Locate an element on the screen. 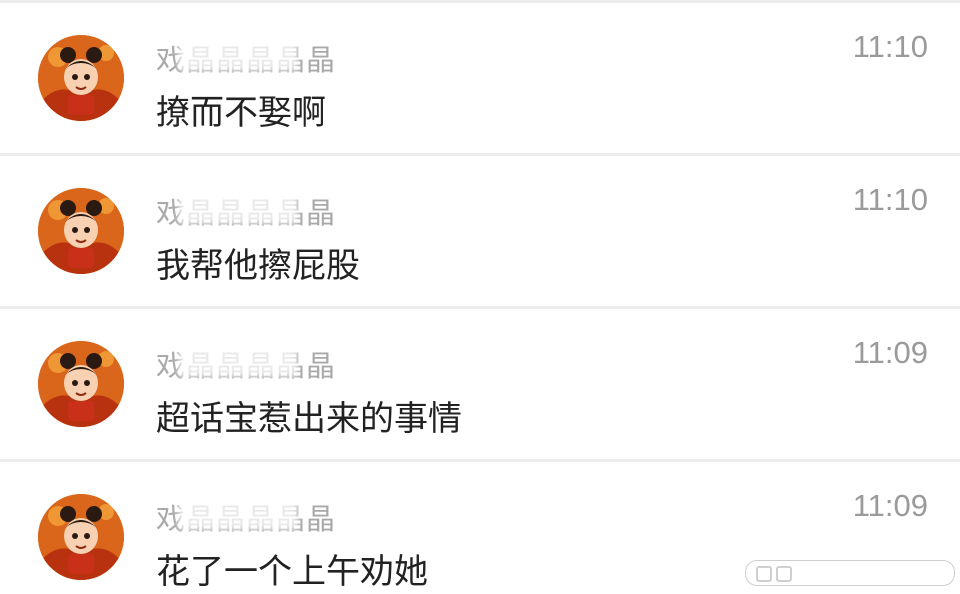  message-preview: 我帮他擦屁股 is located at coordinates (258, 266).